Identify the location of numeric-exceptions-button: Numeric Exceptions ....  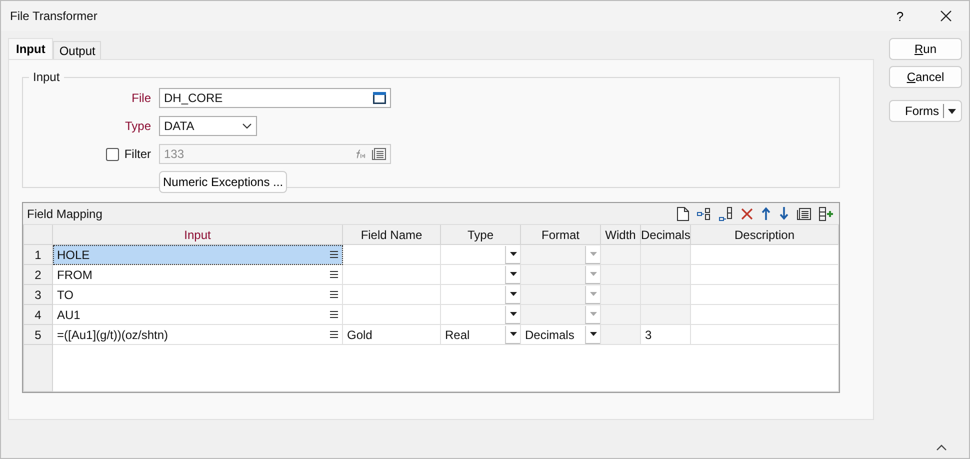
(223, 182).